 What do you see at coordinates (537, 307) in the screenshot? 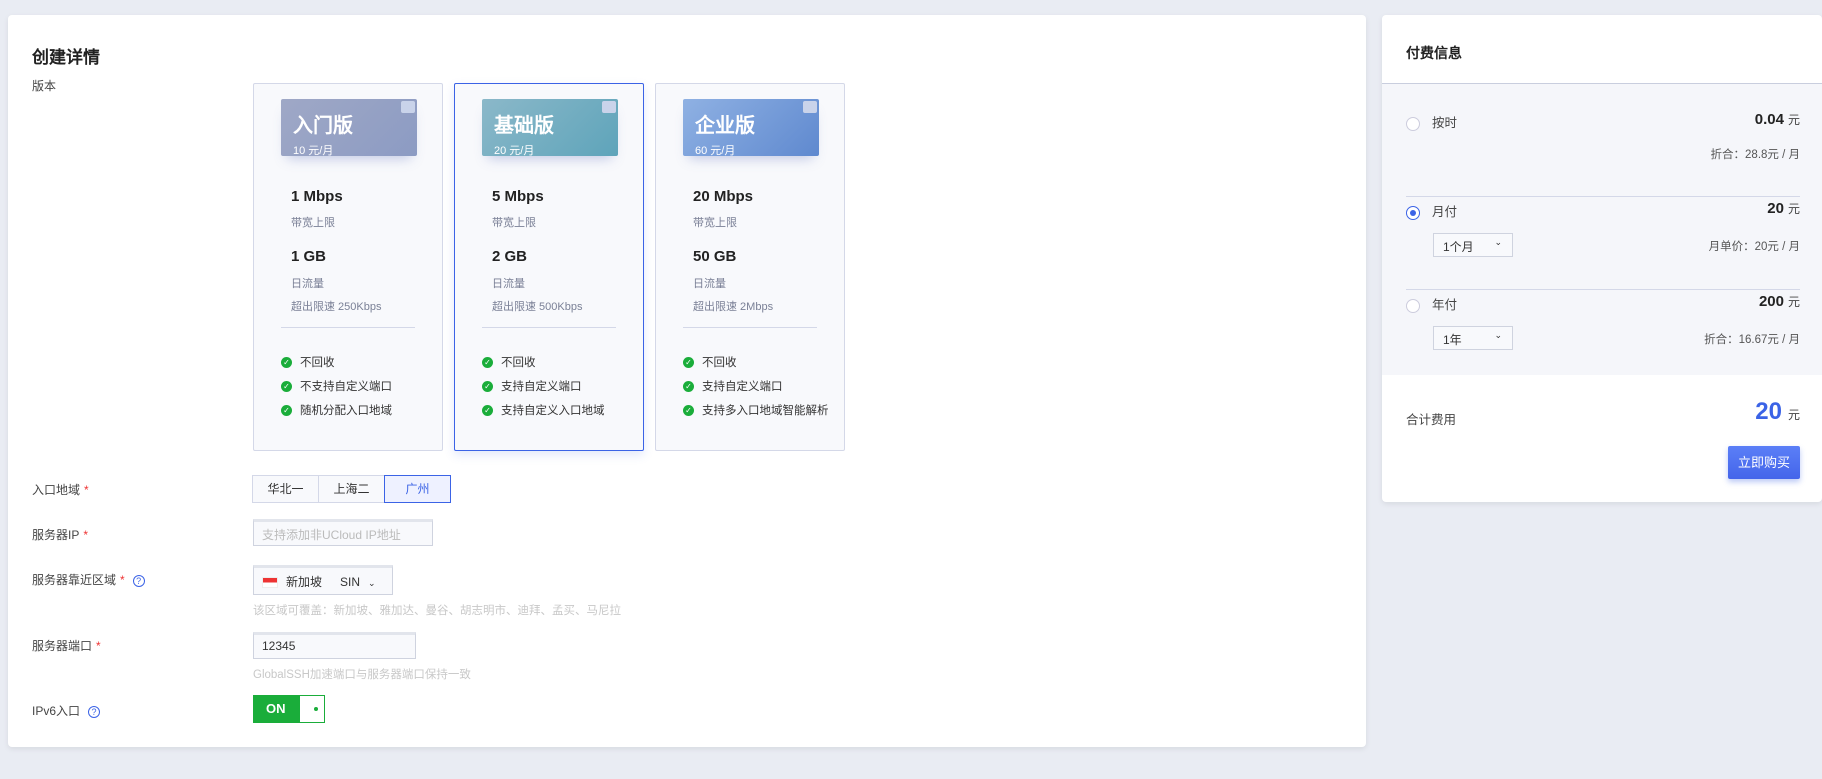
I see `plan-limit: 超出限速 500Kbps` at bounding box center [537, 307].